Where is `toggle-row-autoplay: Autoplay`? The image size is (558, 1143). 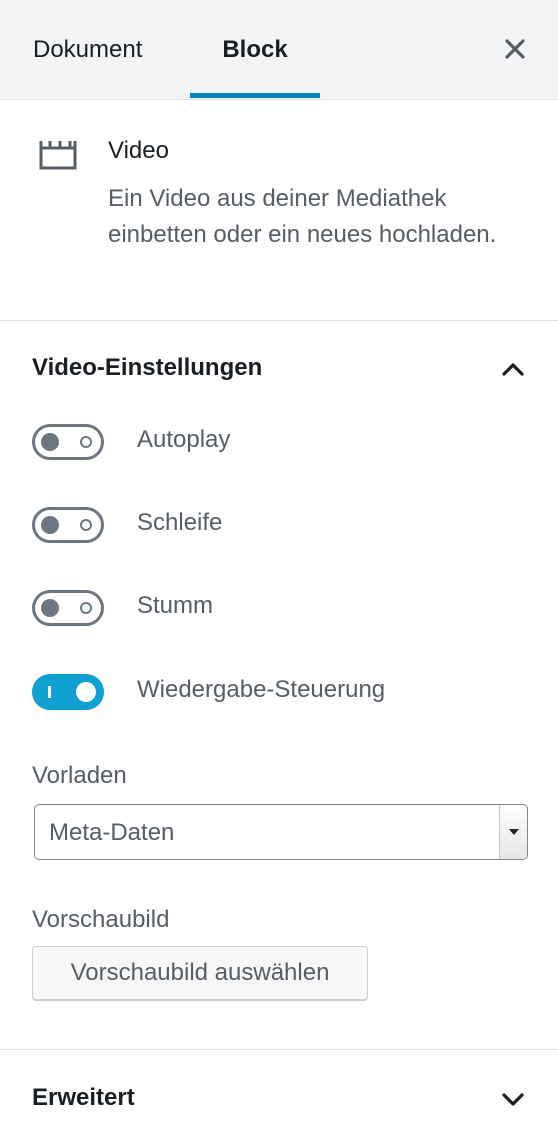 toggle-row-autoplay: Autoplay is located at coordinates (282, 444).